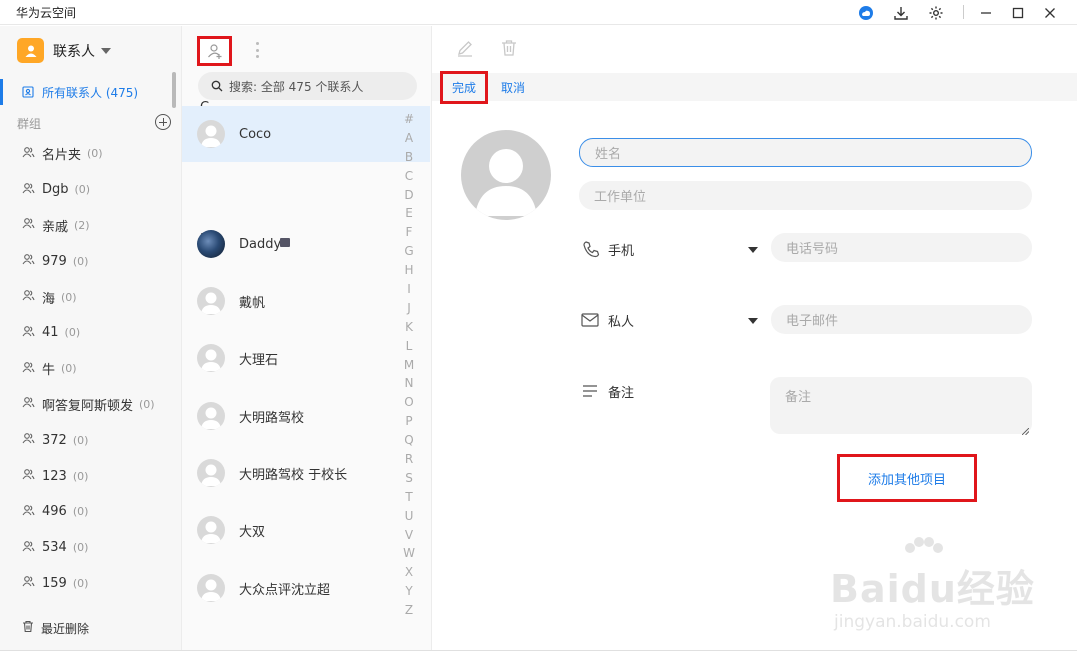 This screenshot has height=651, width=1077. Describe the element at coordinates (409, 121) in the screenshot. I see `index-letter: #` at that location.